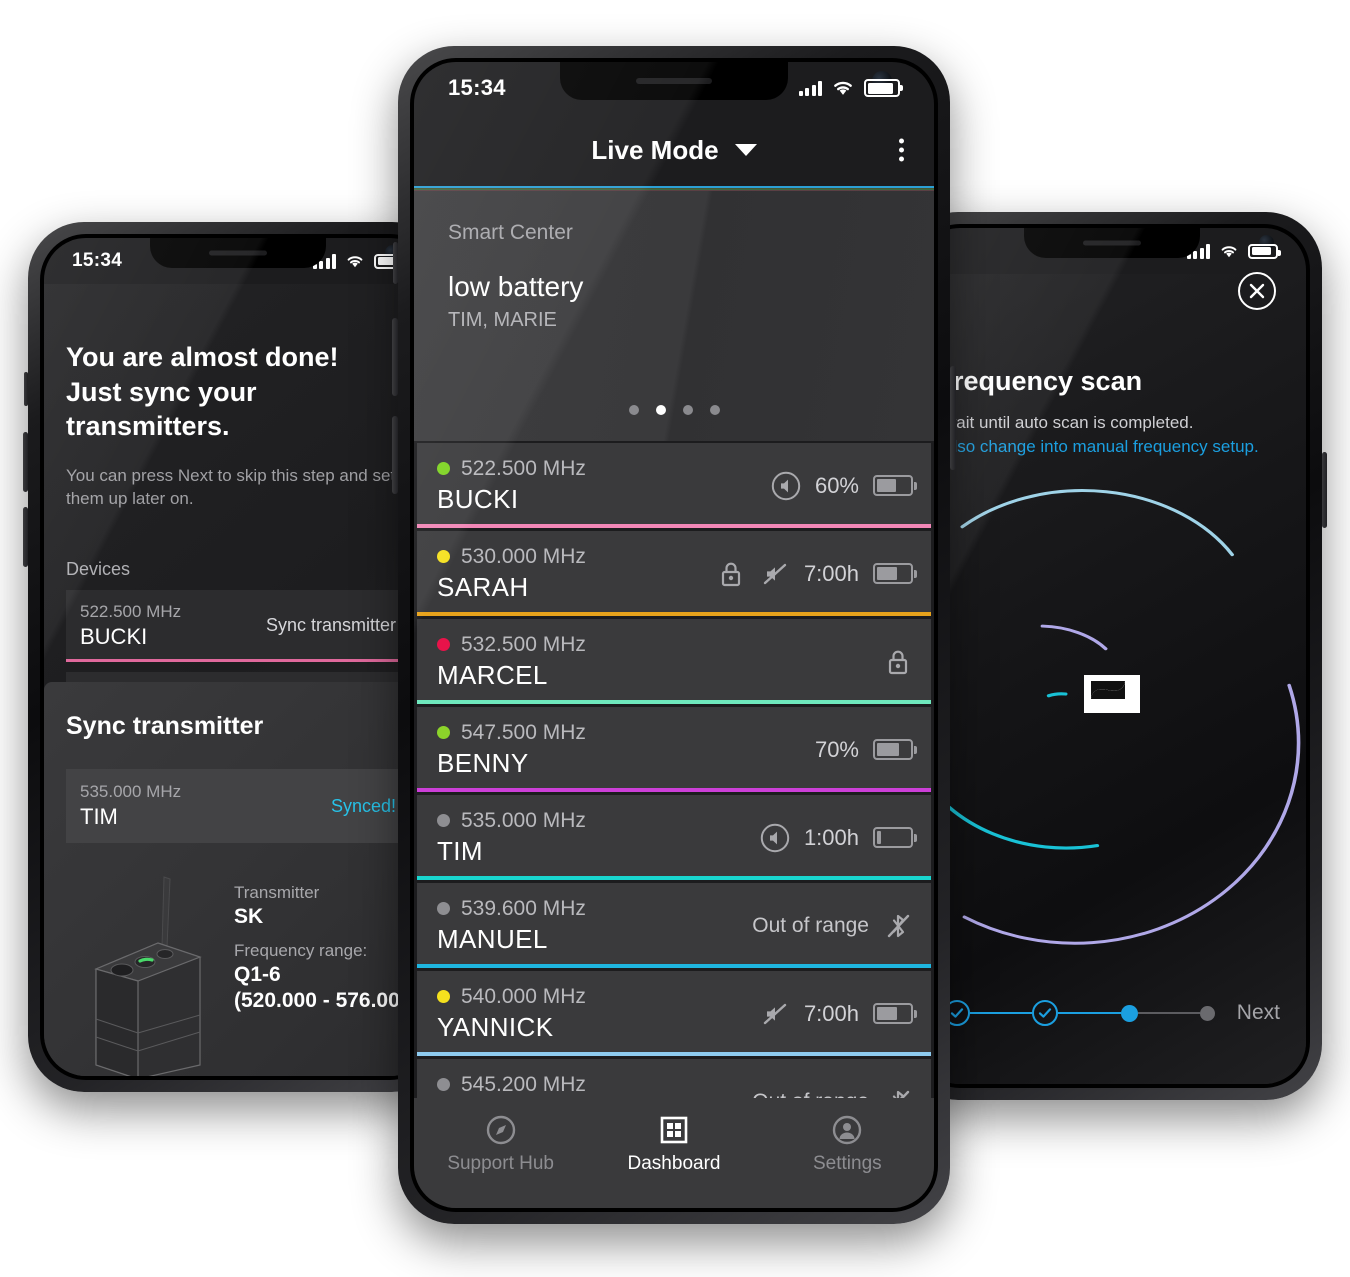 The width and height of the screenshot is (1350, 1277). What do you see at coordinates (745, 150) in the screenshot?
I see `chevron-down-icon` at bounding box center [745, 150].